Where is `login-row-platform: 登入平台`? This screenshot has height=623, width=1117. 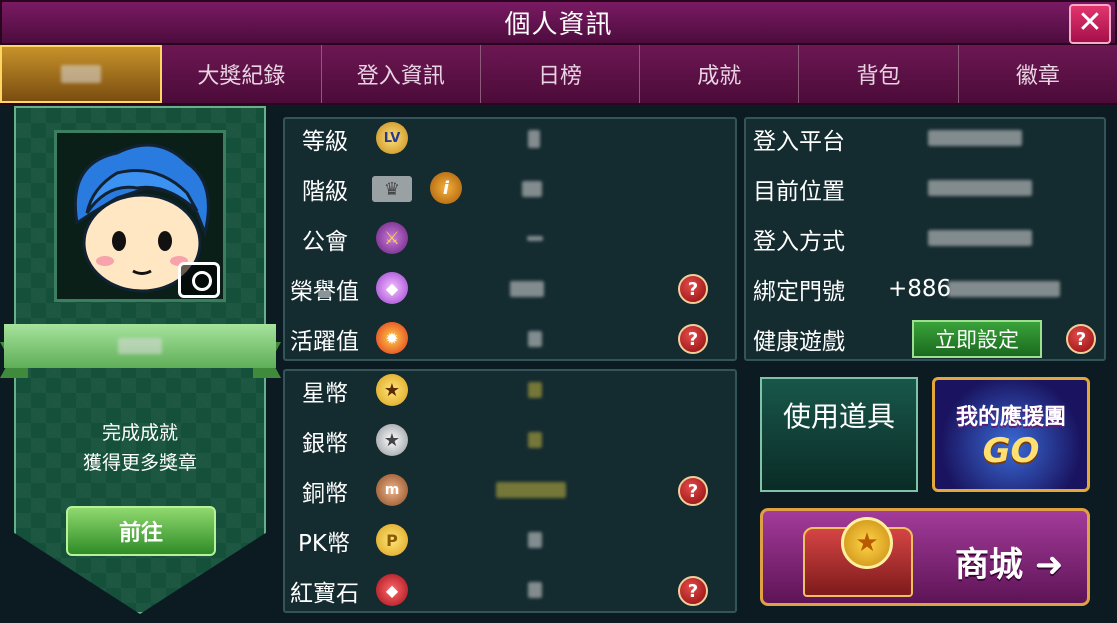
login-row-platform: 登入平台 is located at coordinates (799, 139).